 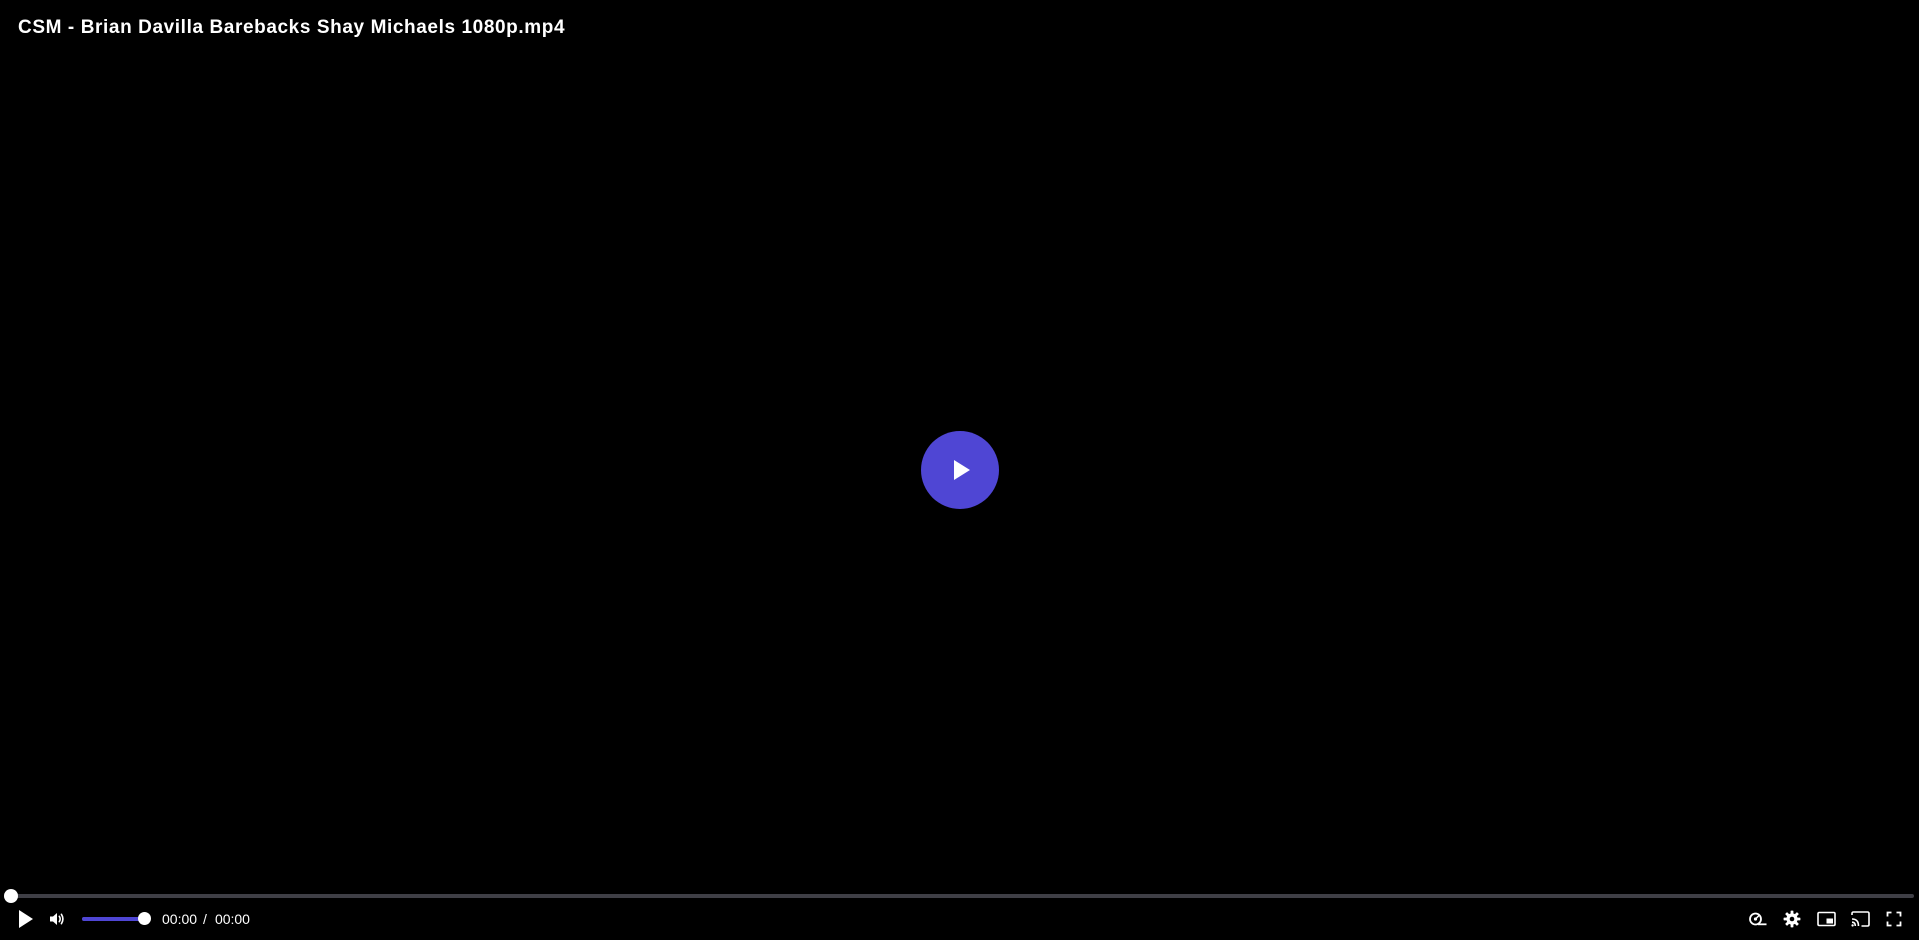 I want to click on volume-high-icon, so click(x=57, y=919).